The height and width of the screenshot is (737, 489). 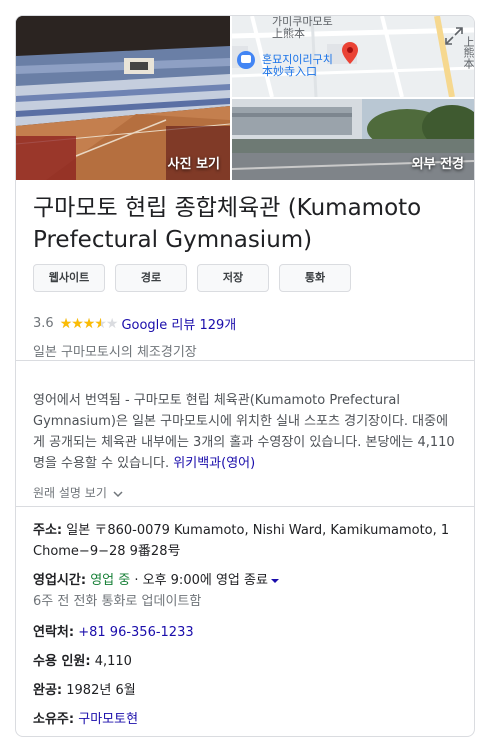 I want to click on address-label: 주소:, so click(x=48, y=530).